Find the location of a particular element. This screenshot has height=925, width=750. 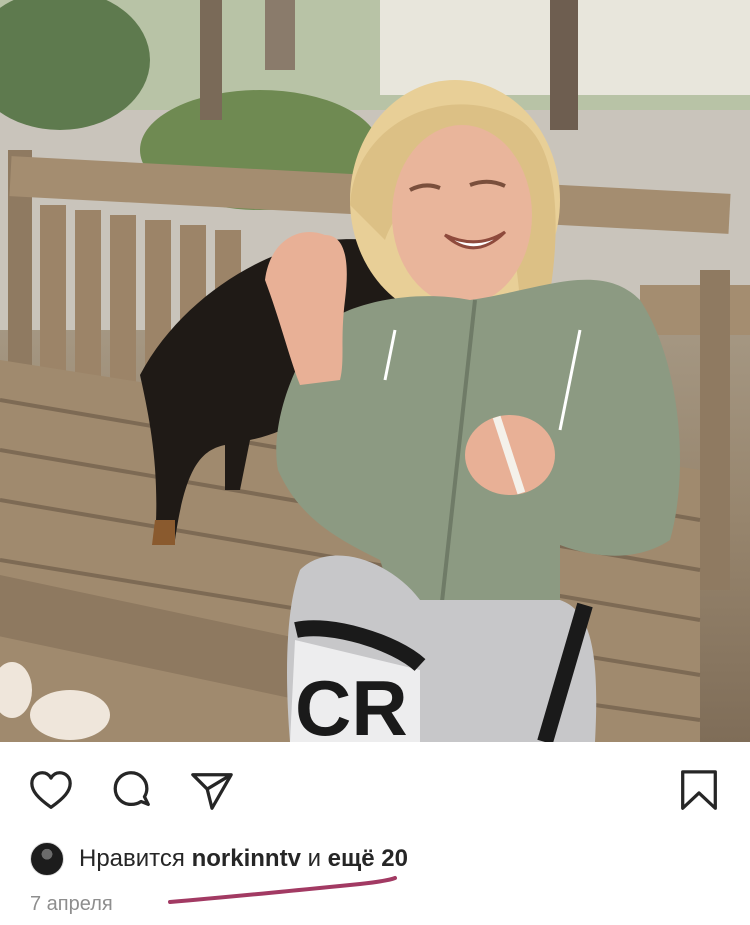

post-date: 7 апреля is located at coordinates (71, 904).